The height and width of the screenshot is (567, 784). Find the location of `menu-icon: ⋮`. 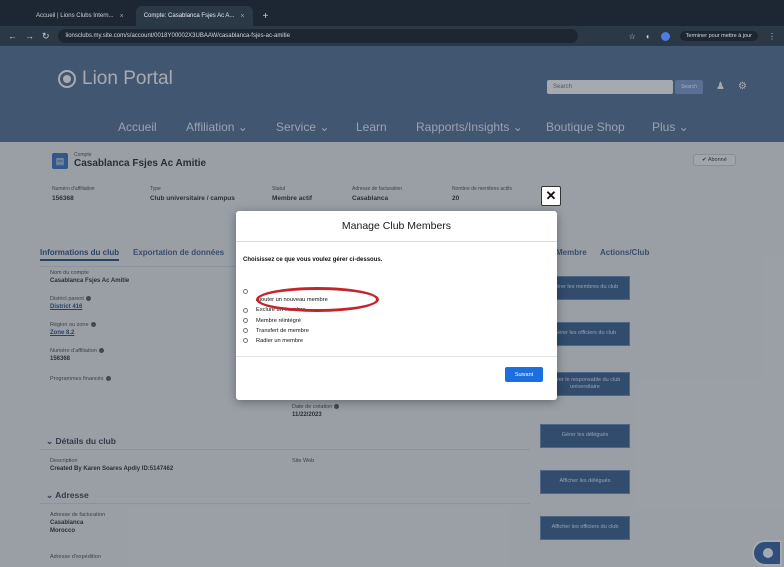

menu-icon: ⋮ is located at coordinates (772, 36).